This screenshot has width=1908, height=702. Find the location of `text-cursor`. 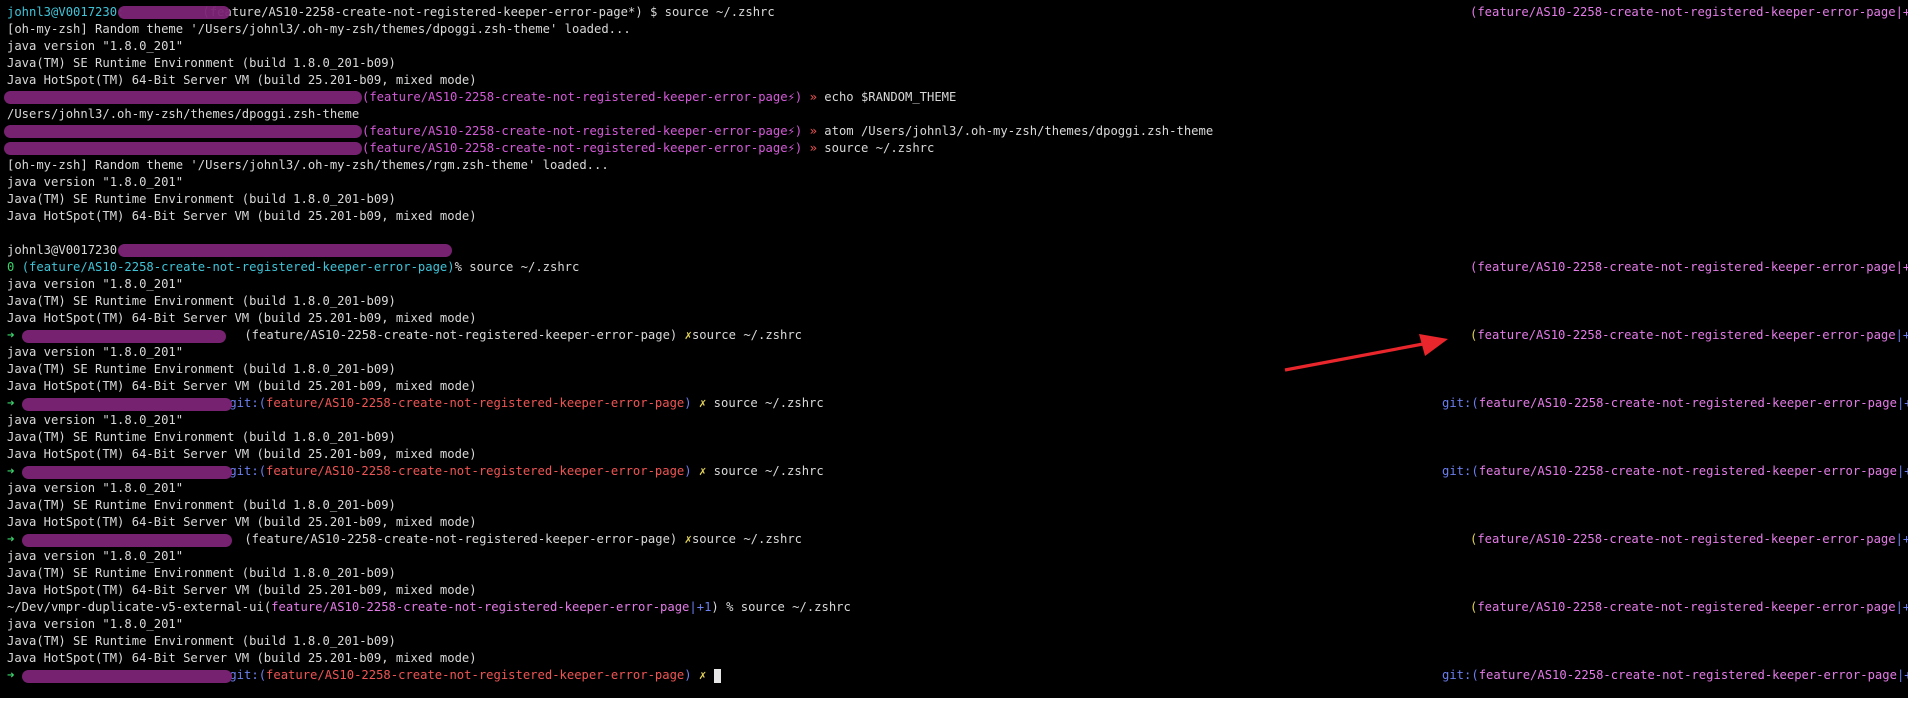

text-cursor is located at coordinates (717, 675).